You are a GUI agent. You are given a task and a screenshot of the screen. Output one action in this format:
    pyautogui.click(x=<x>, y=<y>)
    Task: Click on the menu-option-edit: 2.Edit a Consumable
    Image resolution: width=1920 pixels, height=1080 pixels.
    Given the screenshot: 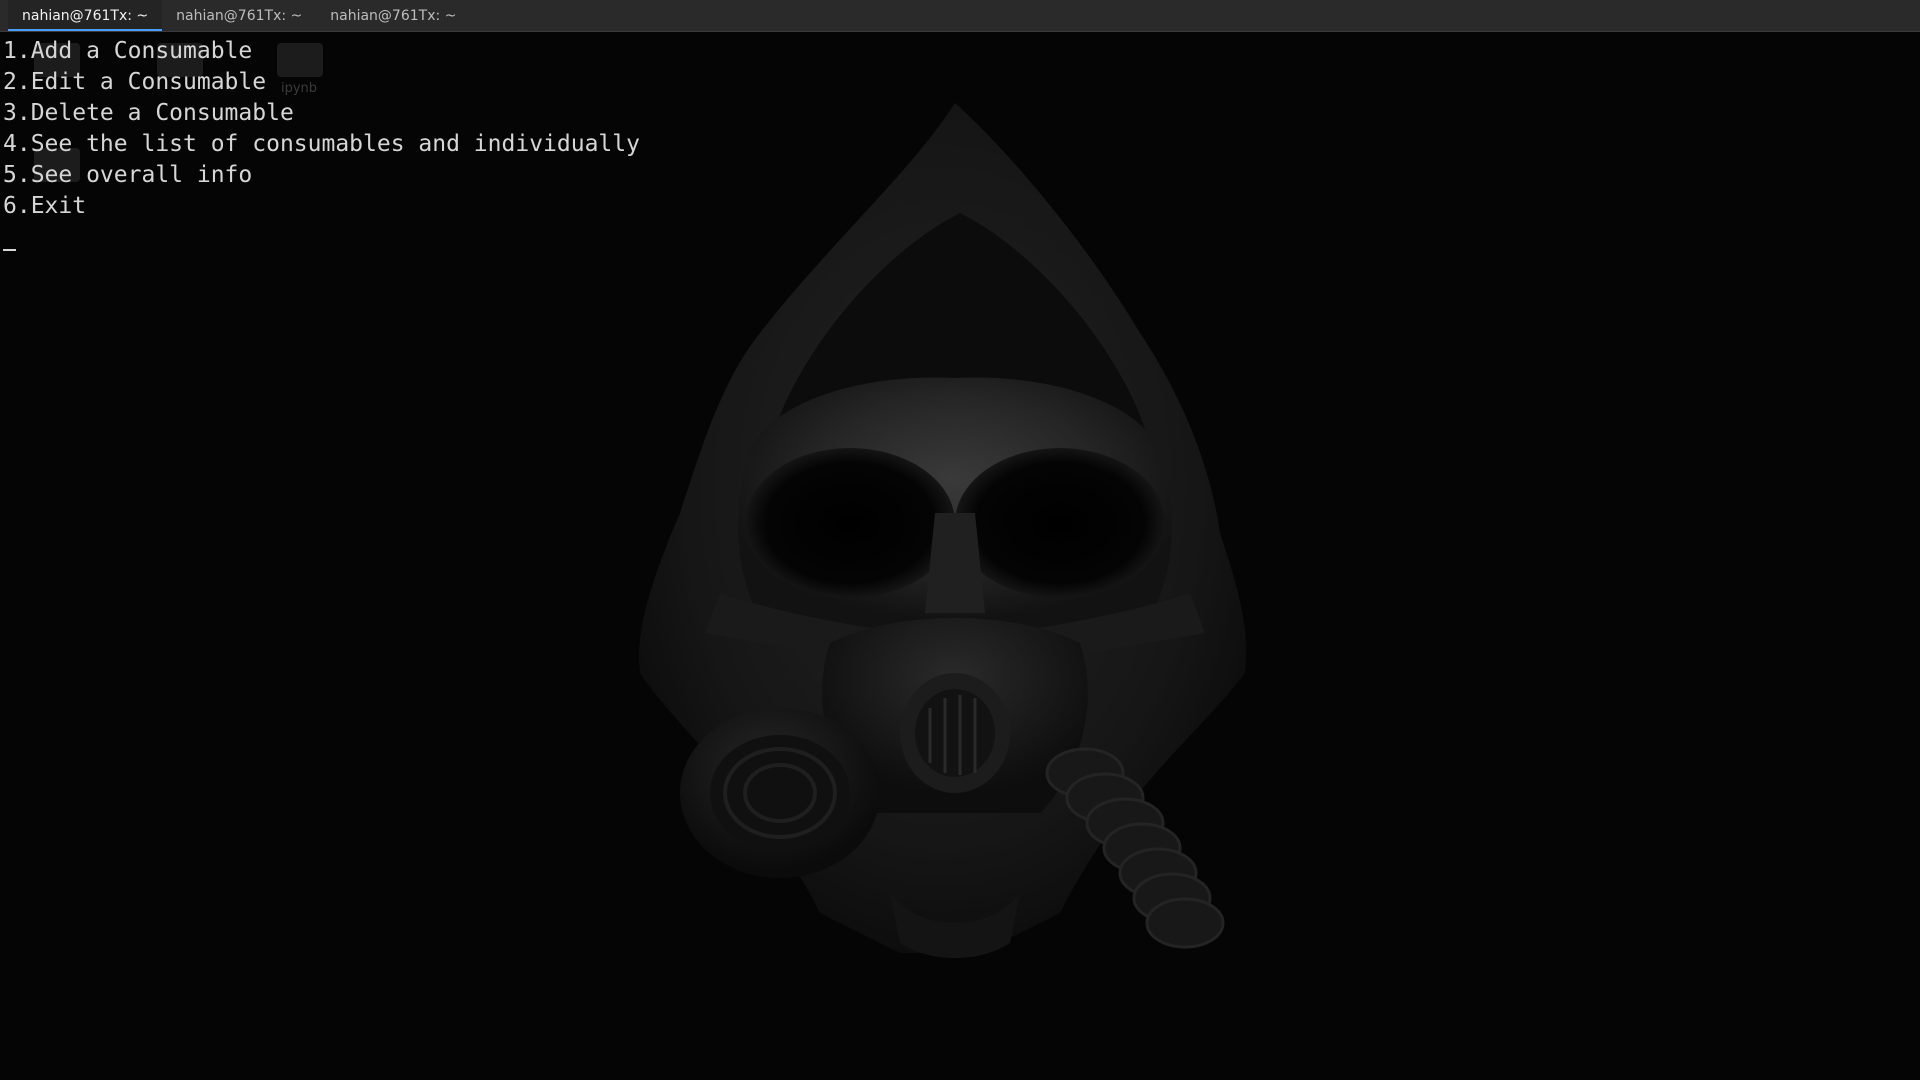 What is the action you would take?
    pyautogui.click(x=135, y=82)
    